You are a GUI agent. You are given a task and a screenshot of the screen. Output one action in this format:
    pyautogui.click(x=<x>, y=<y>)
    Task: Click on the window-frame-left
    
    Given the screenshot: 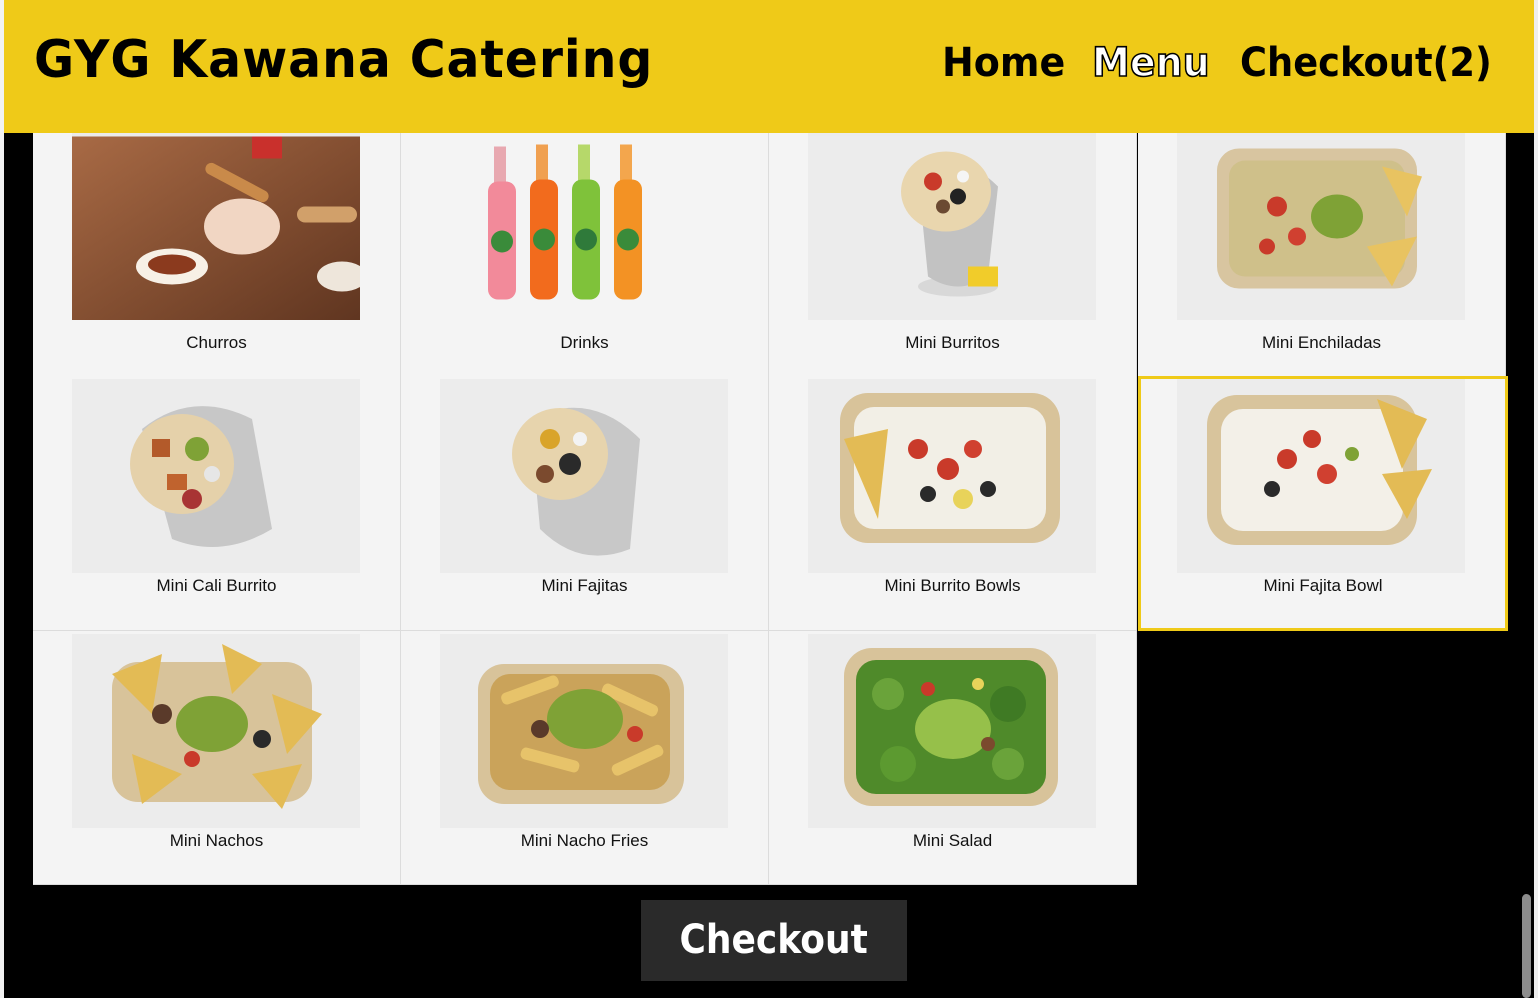 What is the action you would take?
    pyautogui.click(x=2, y=499)
    